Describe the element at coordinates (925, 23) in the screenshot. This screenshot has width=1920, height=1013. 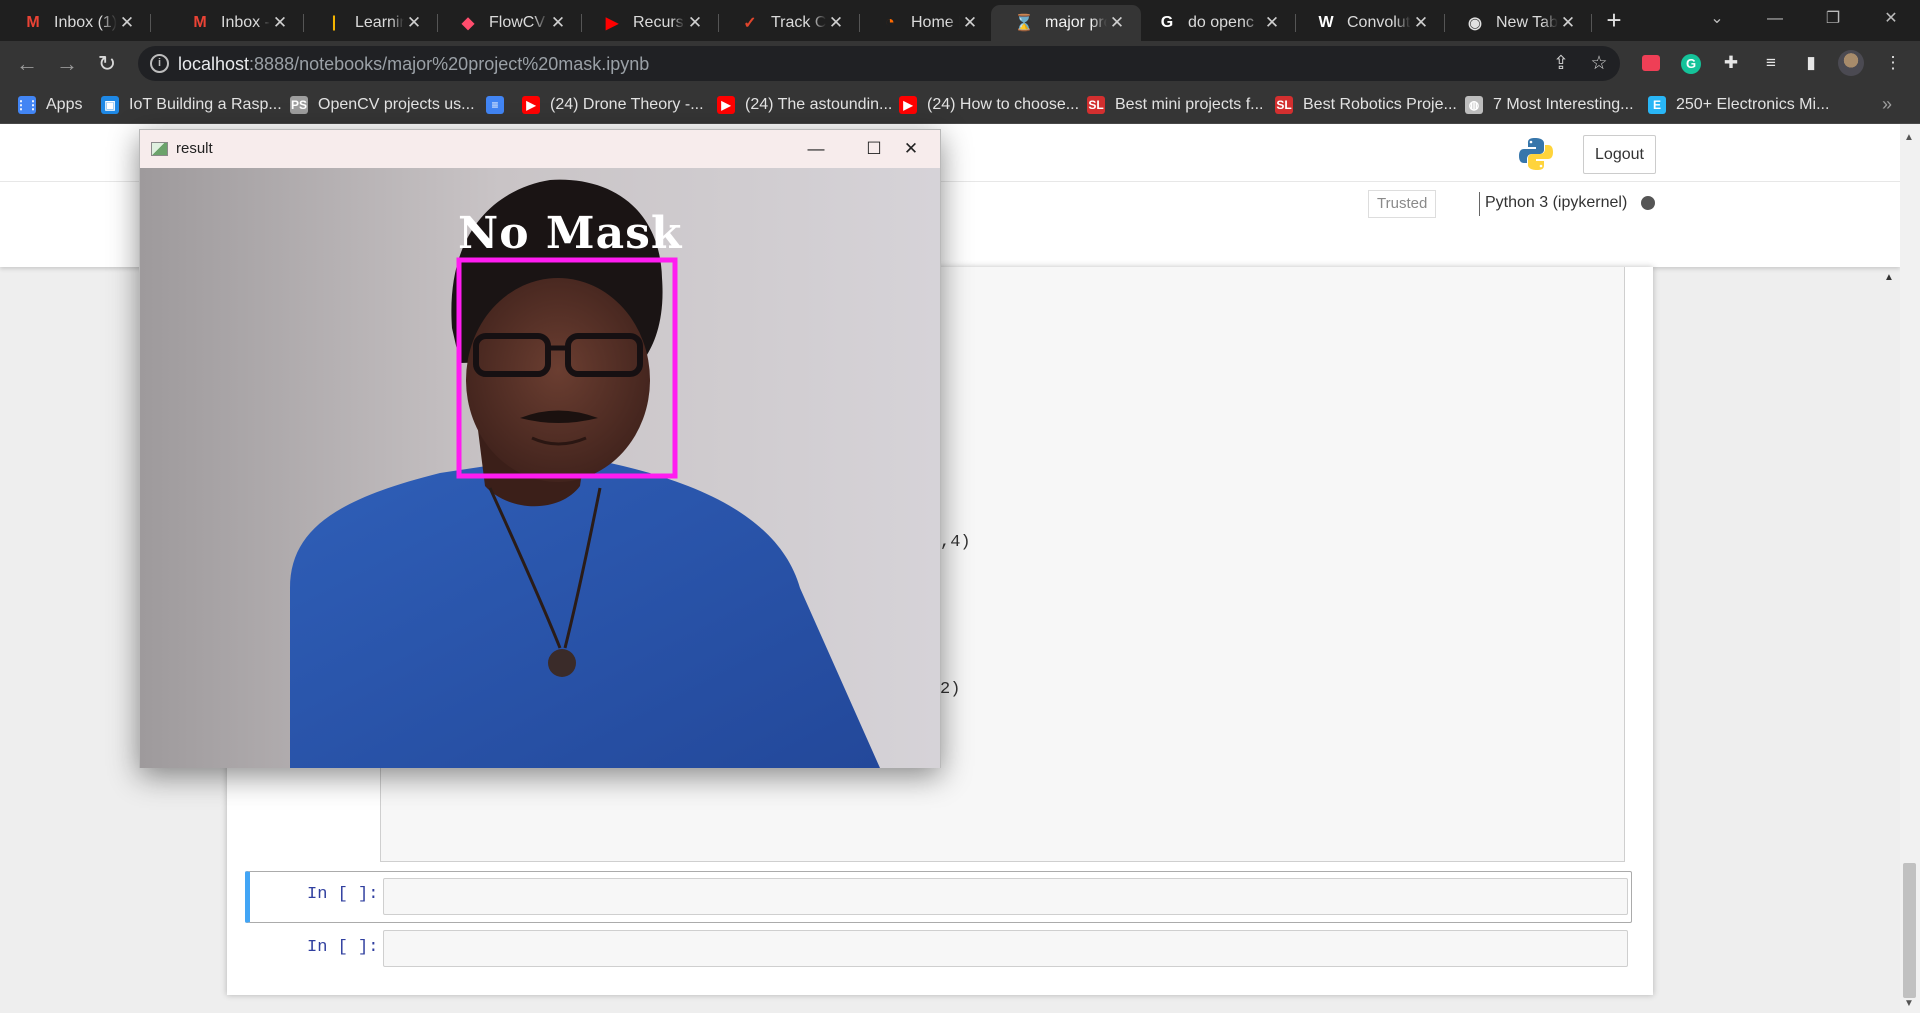
I see `browser-tab: ◔ Home Pa✕` at that location.